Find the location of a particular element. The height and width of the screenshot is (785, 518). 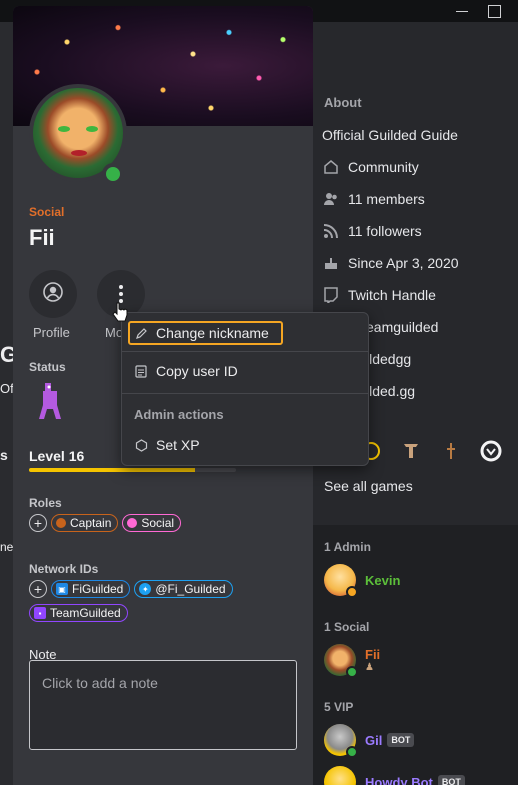

about-row-followers: 11 followers is located at coordinates (372, 231).